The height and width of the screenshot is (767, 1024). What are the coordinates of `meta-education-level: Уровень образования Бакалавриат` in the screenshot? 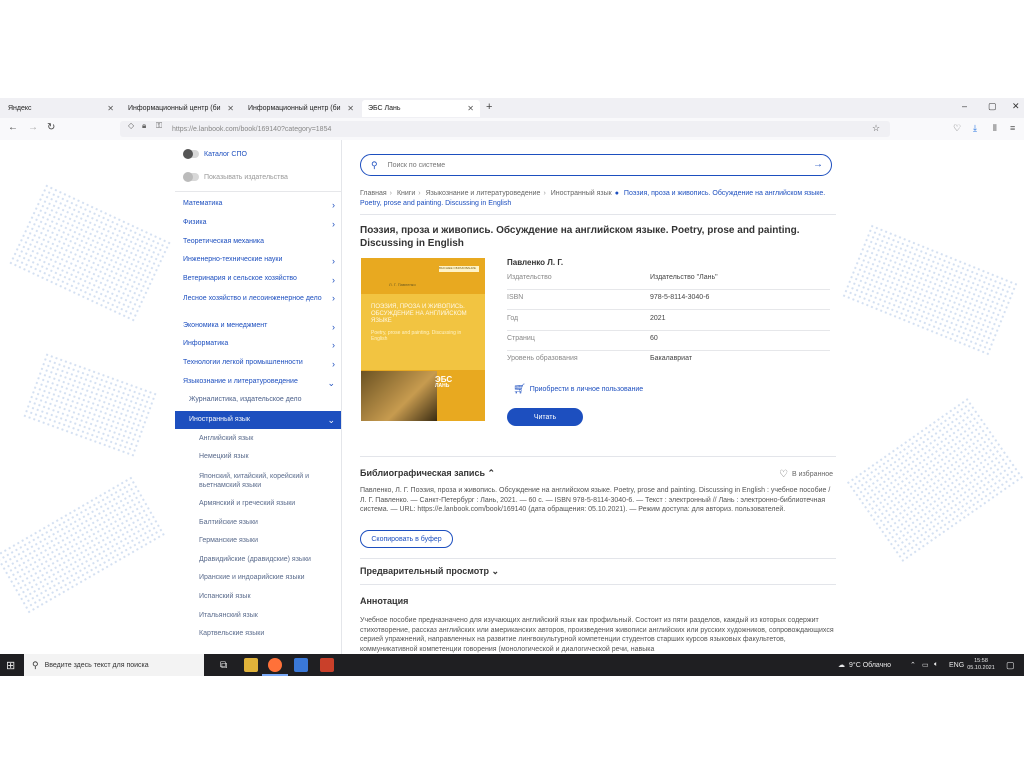 It's located at (600, 358).